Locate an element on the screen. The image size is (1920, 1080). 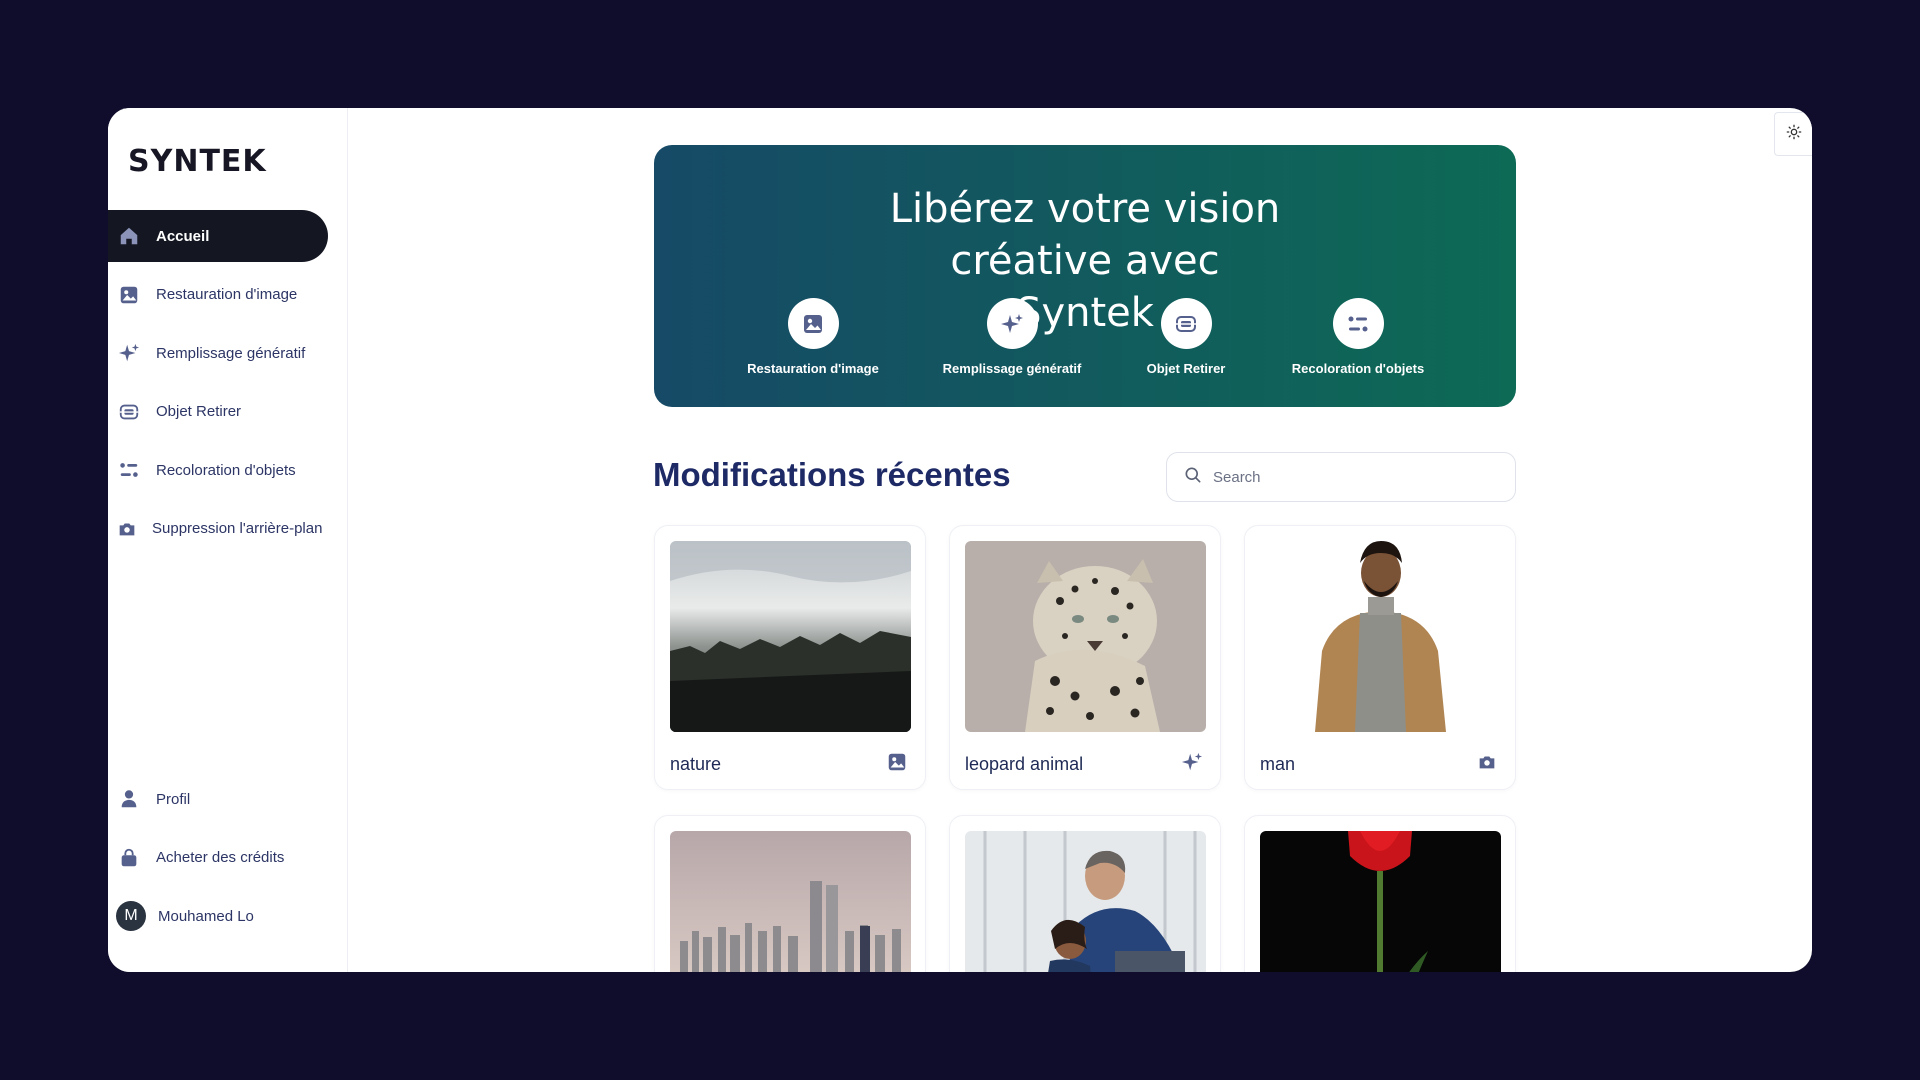
sun-icon is located at coordinates (1794, 134).